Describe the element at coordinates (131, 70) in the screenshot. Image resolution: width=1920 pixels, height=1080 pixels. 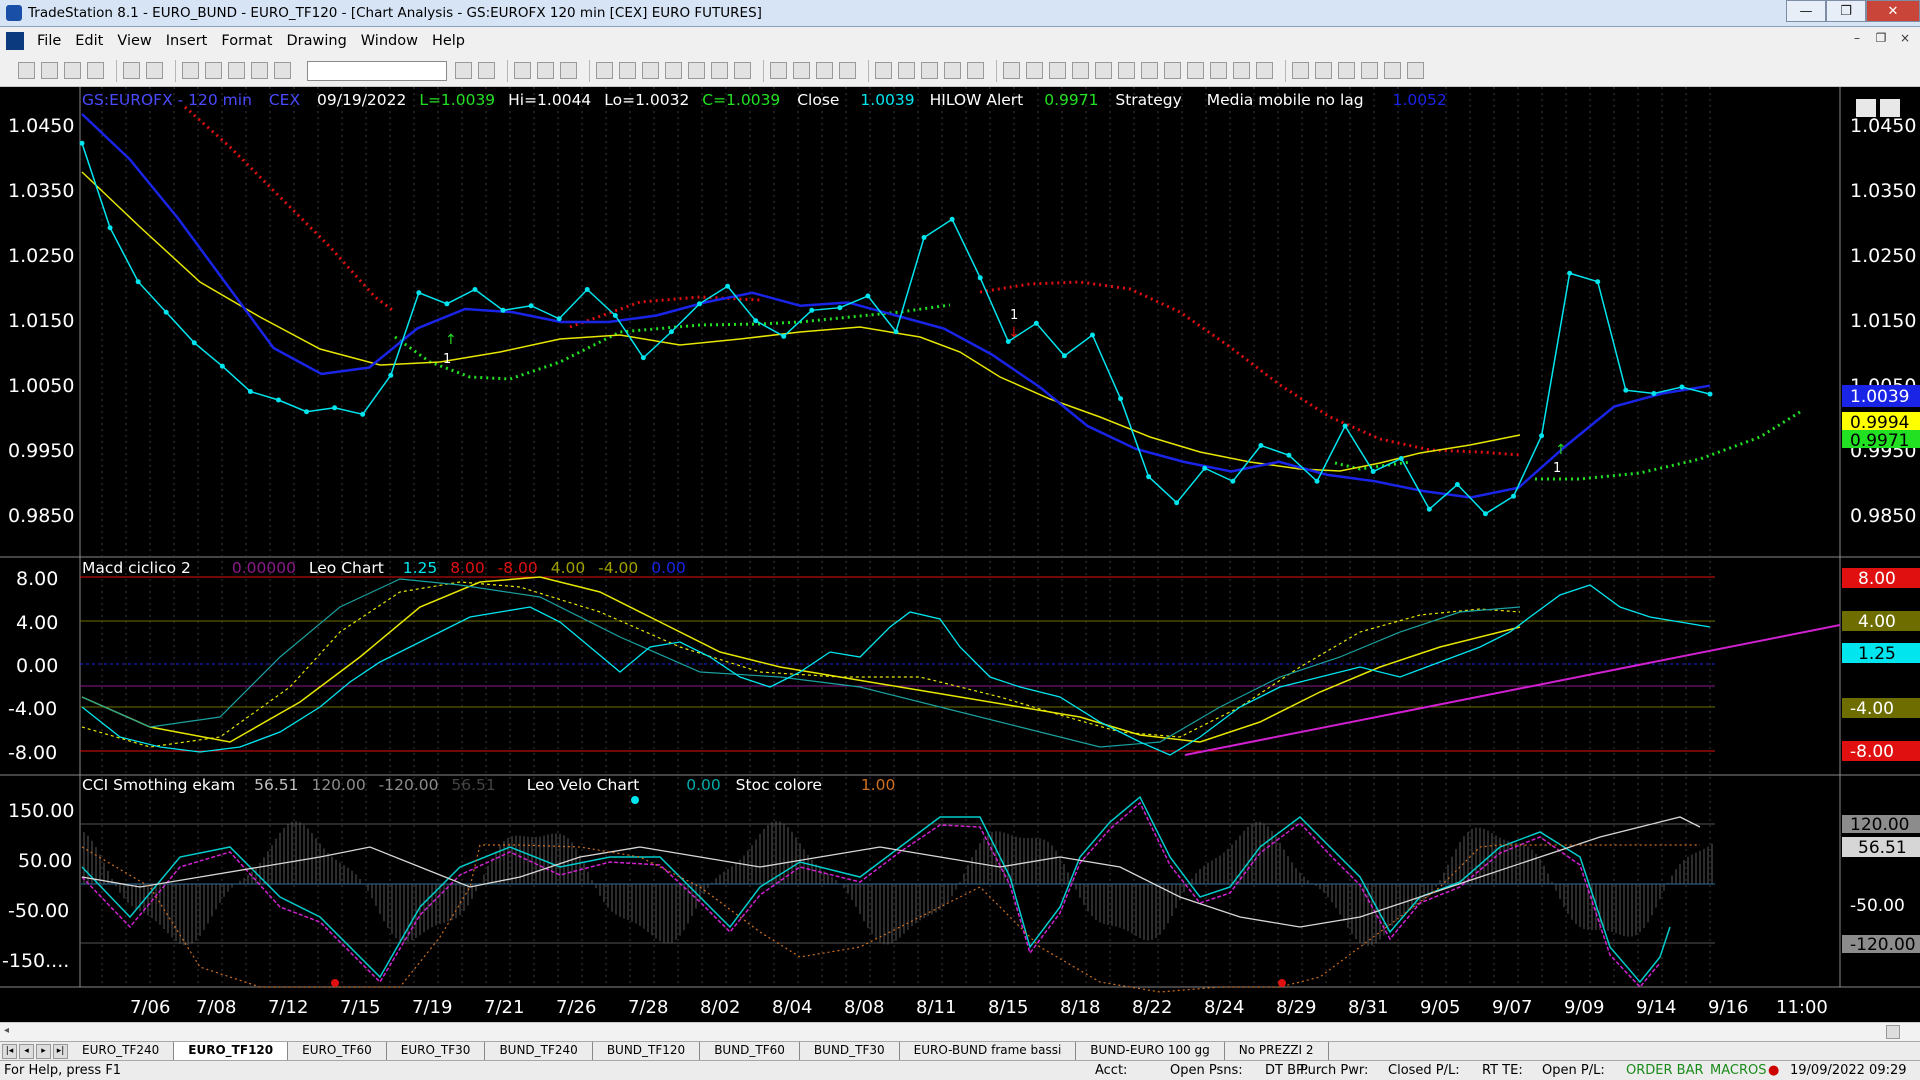
I see `print-preview-icon` at that location.